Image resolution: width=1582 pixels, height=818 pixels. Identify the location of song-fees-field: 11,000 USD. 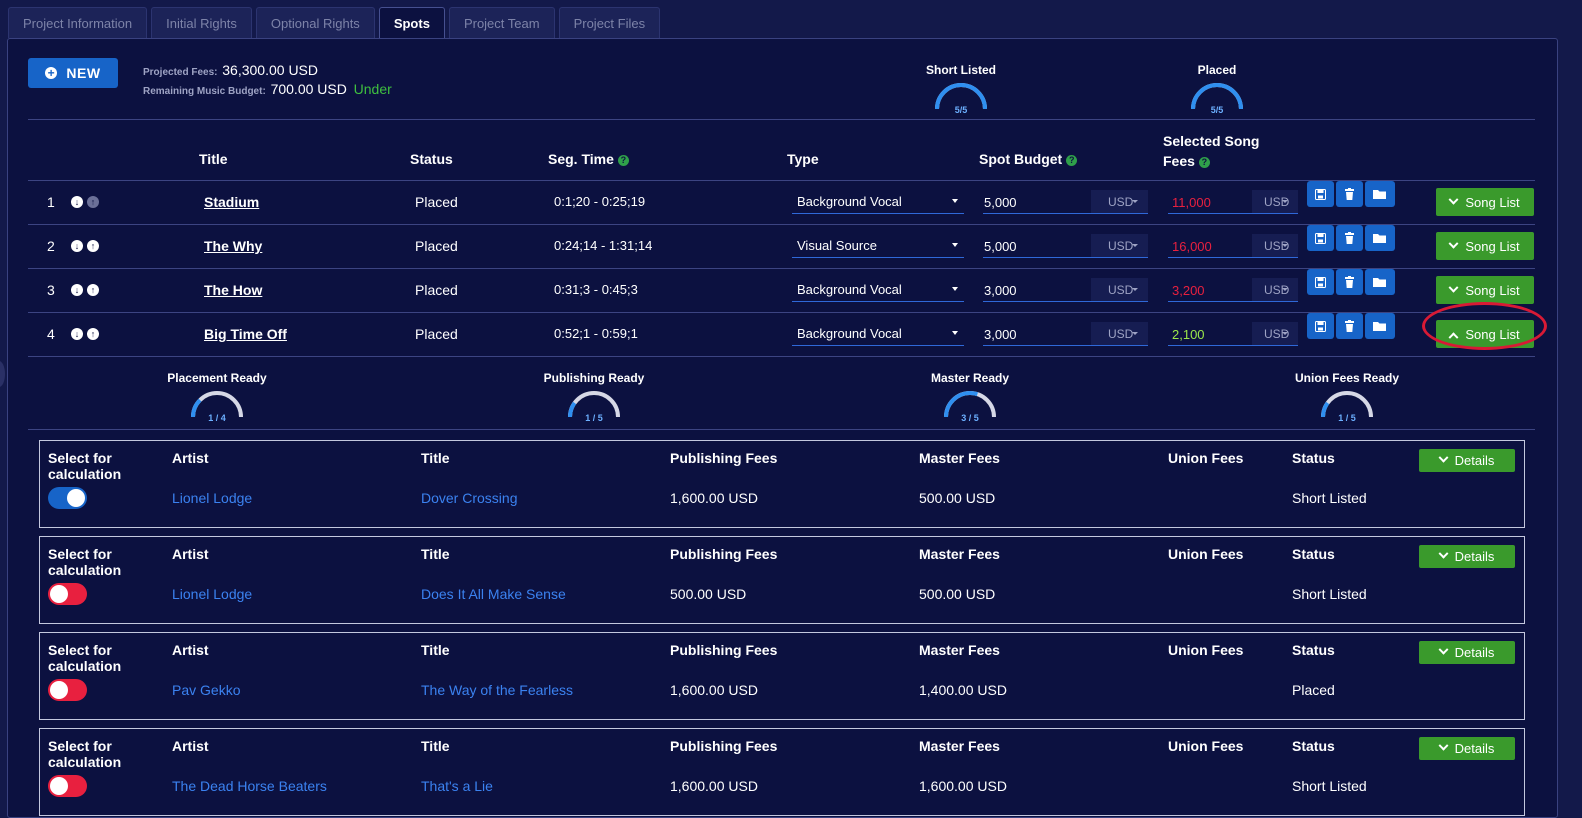
(1233, 202).